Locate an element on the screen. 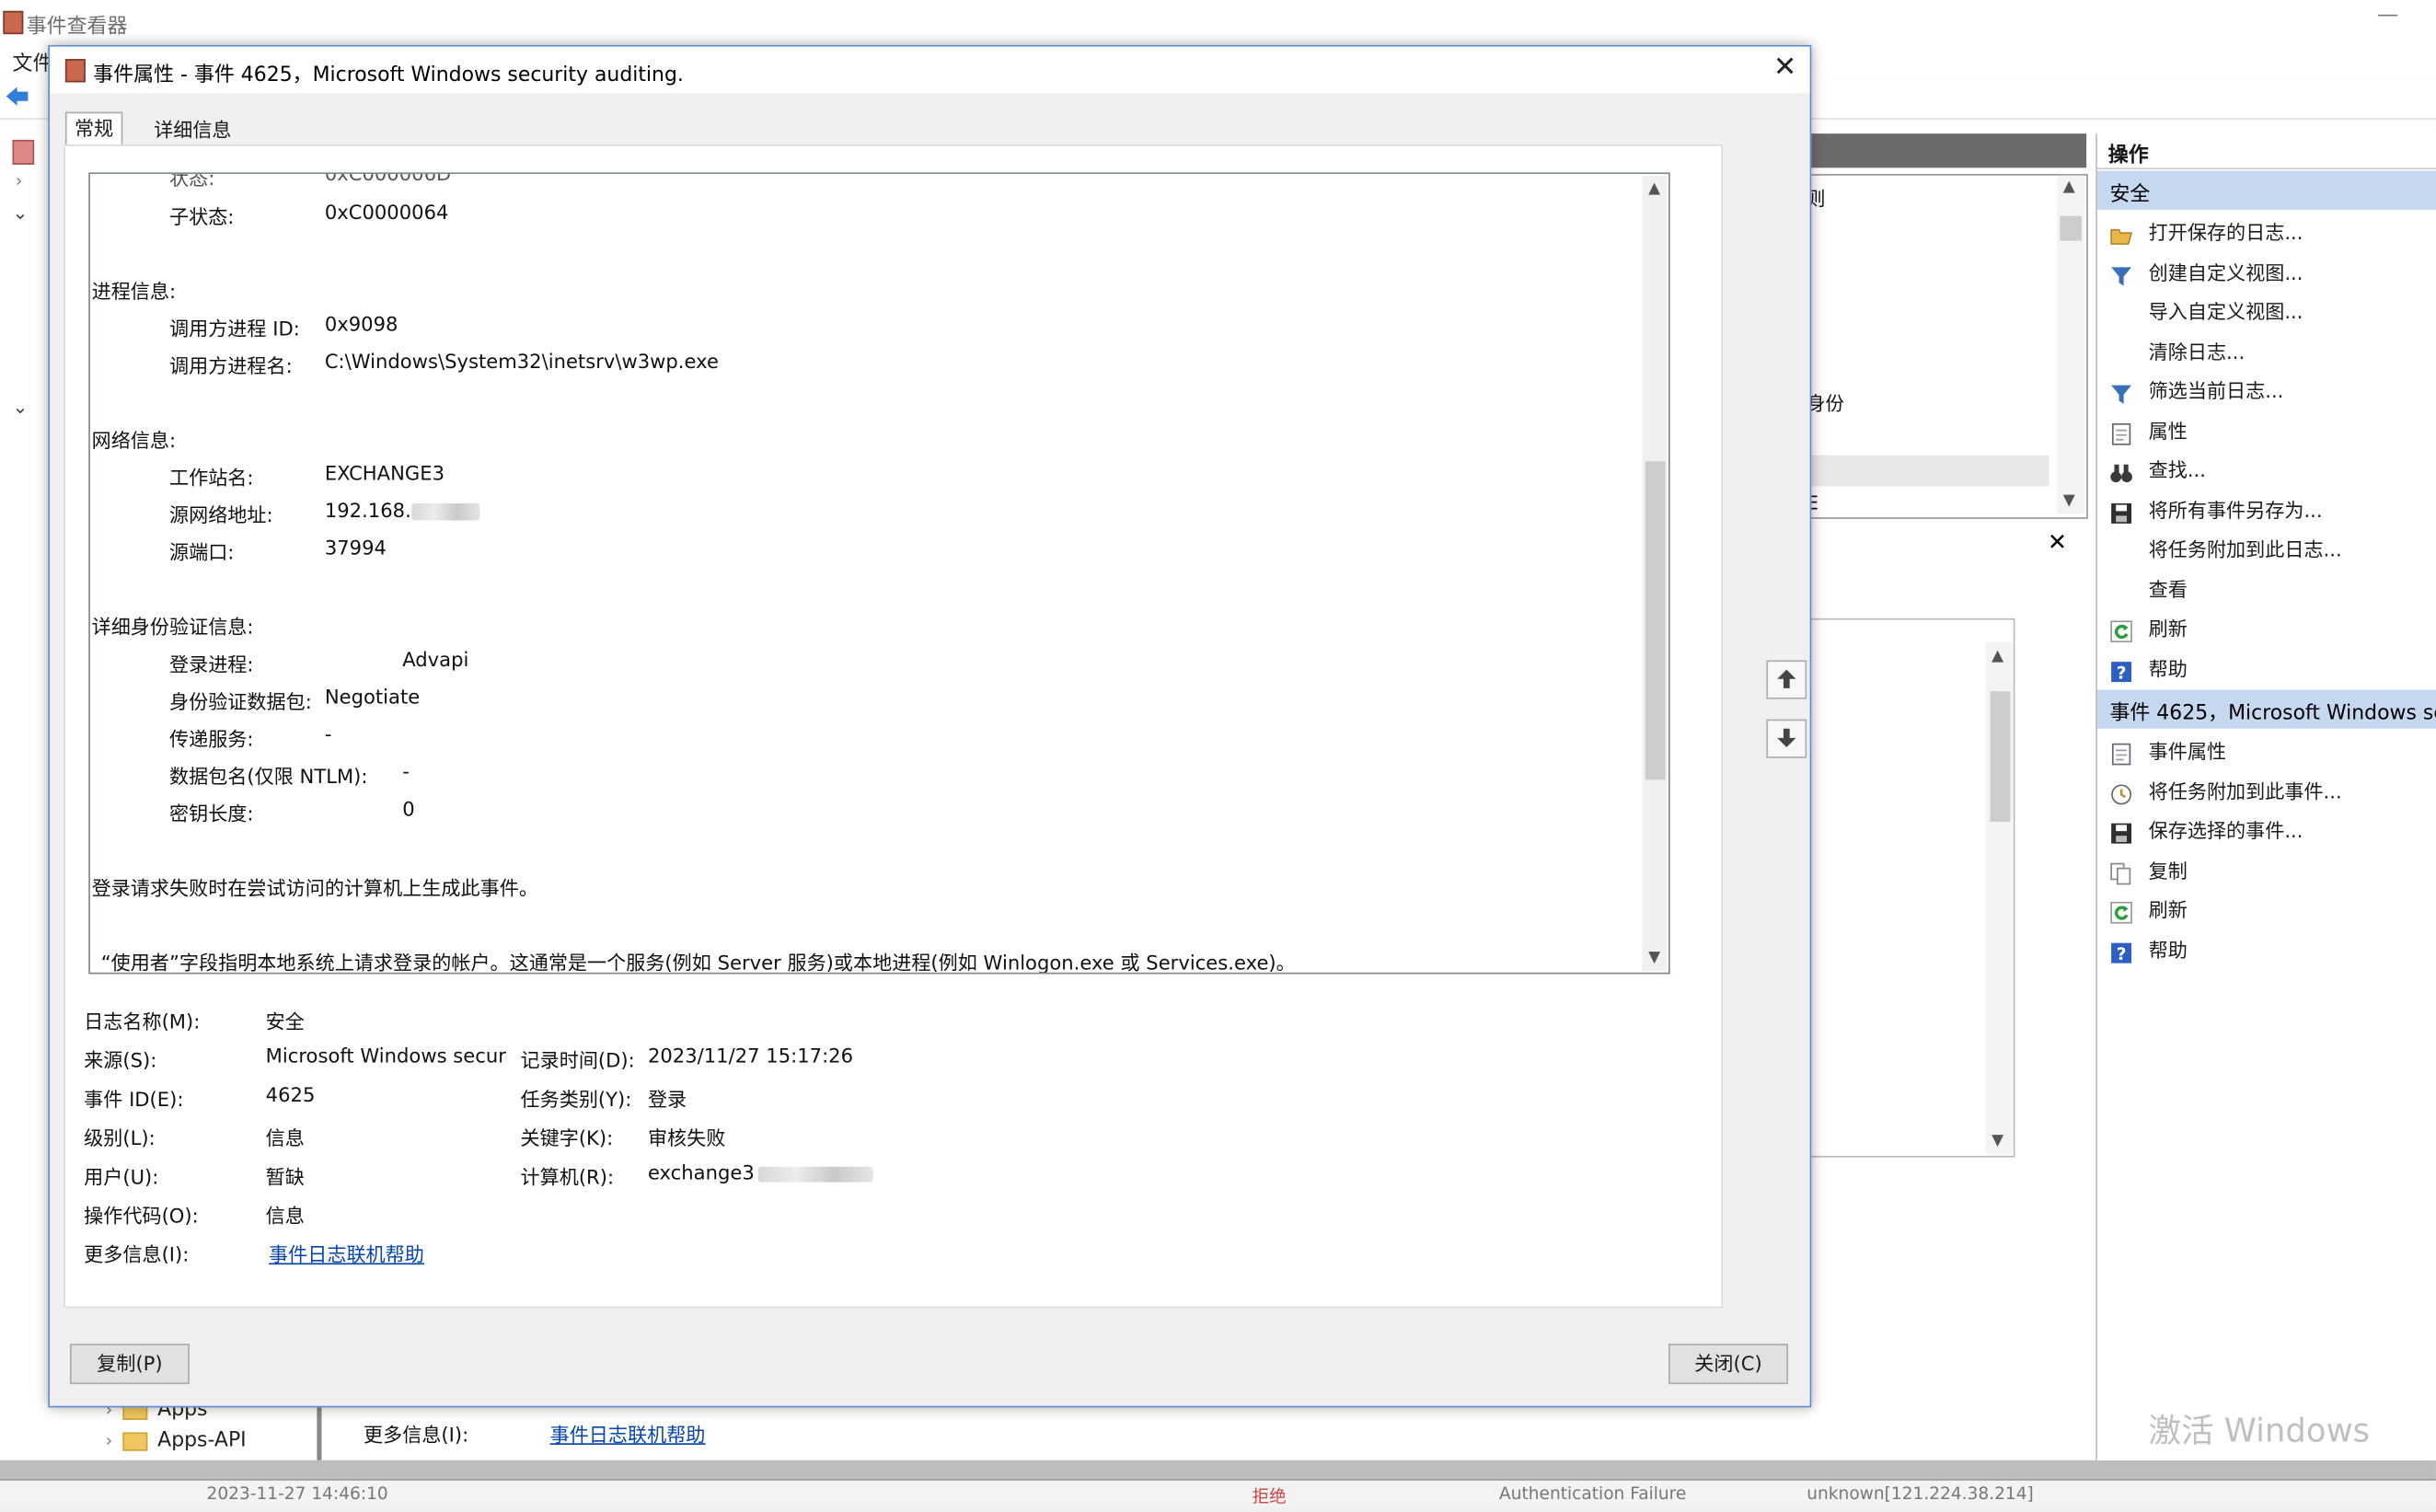 The image size is (2436, 1512). preview-close-icon: ✕ is located at coordinates (2057, 542).